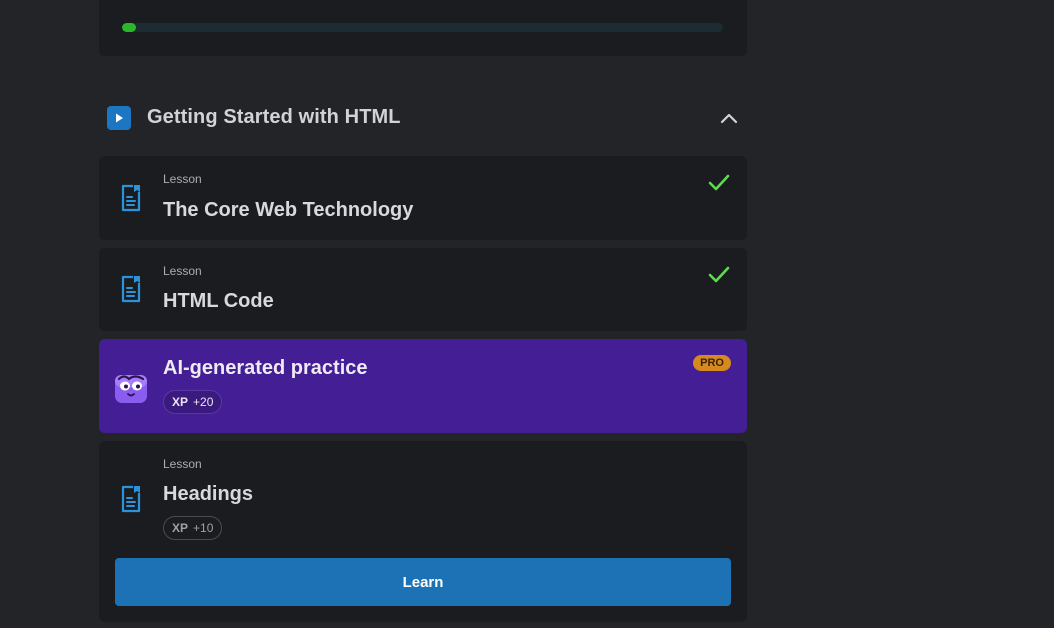 This screenshot has width=1054, height=628. What do you see at coordinates (423, 386) in the screenshot?
I see `ai-practice-item: AI-generated practice PRO XP +20` at bounding box center [423, 386].